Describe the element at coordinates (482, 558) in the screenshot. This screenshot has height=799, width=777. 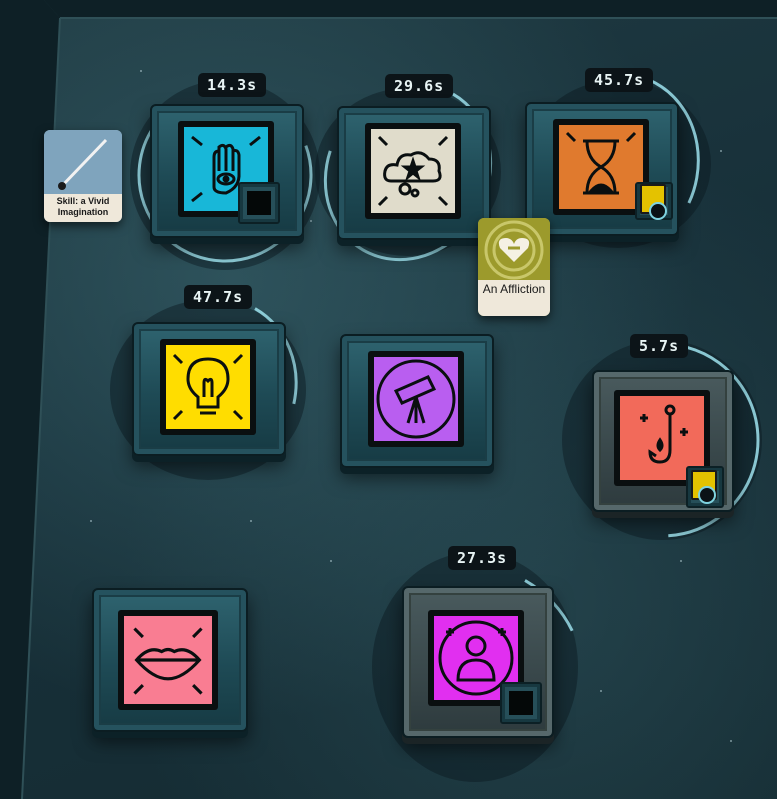
I see `countdown-timer: 27.3s` at that location.